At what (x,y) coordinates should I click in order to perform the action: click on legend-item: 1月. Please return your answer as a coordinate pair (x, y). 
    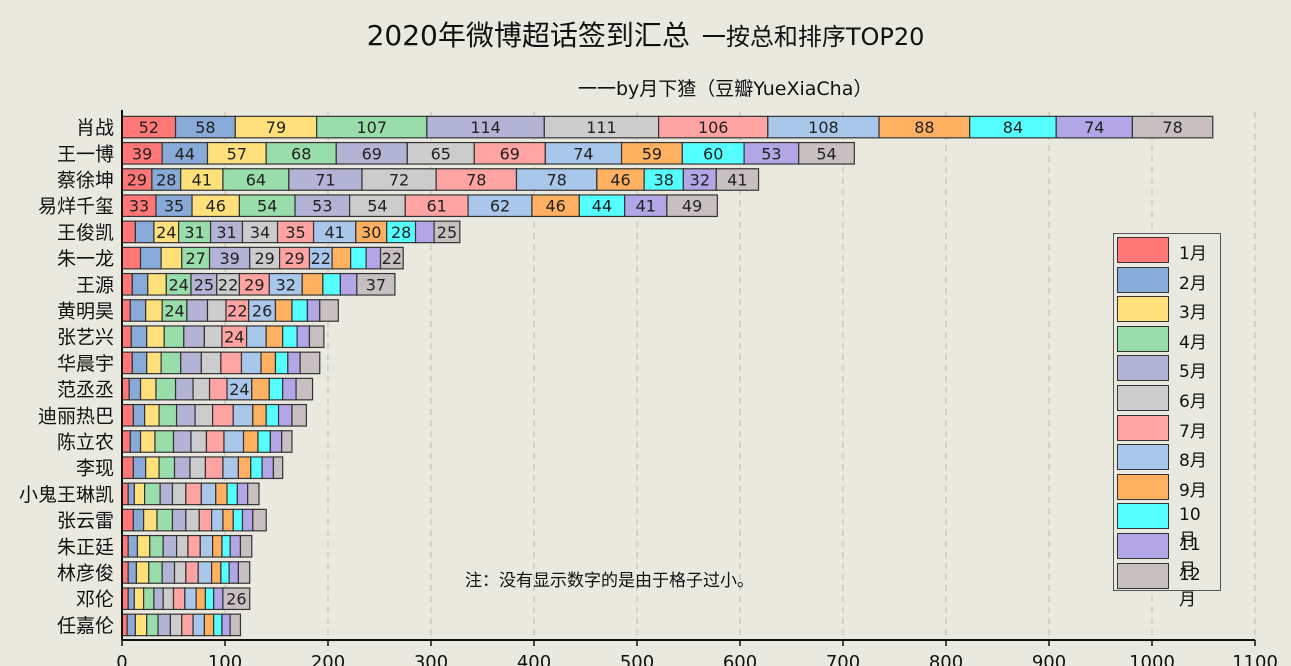
    Looking at the image, I should click on (1167, 251).